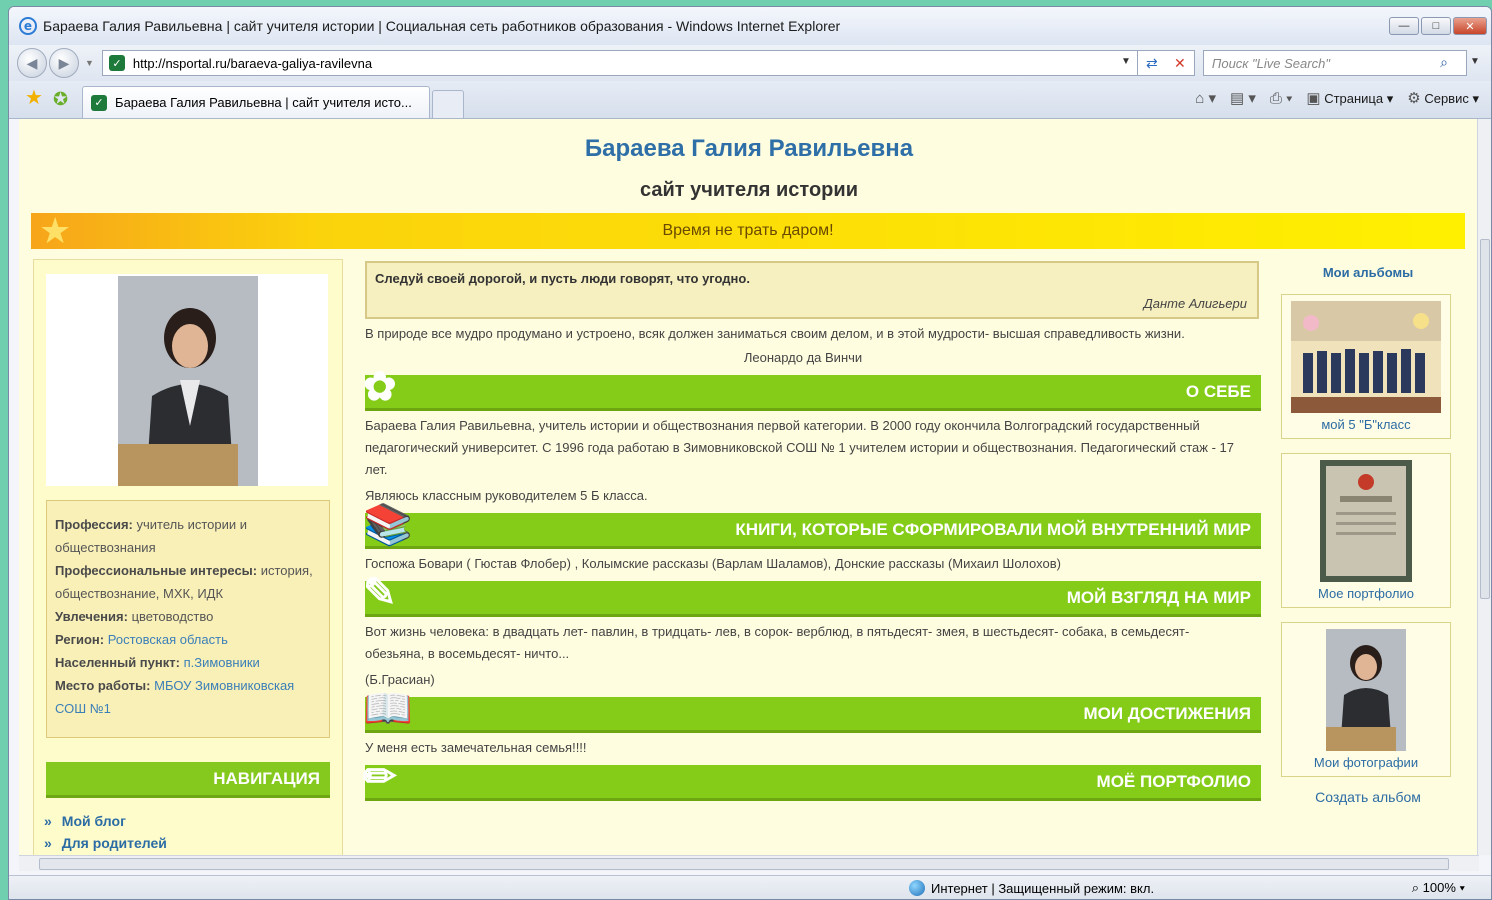  Describe the element at coordinates (803, 357) in the screenshot. I see `intro-author: Леонардо да Винчи` at that location.